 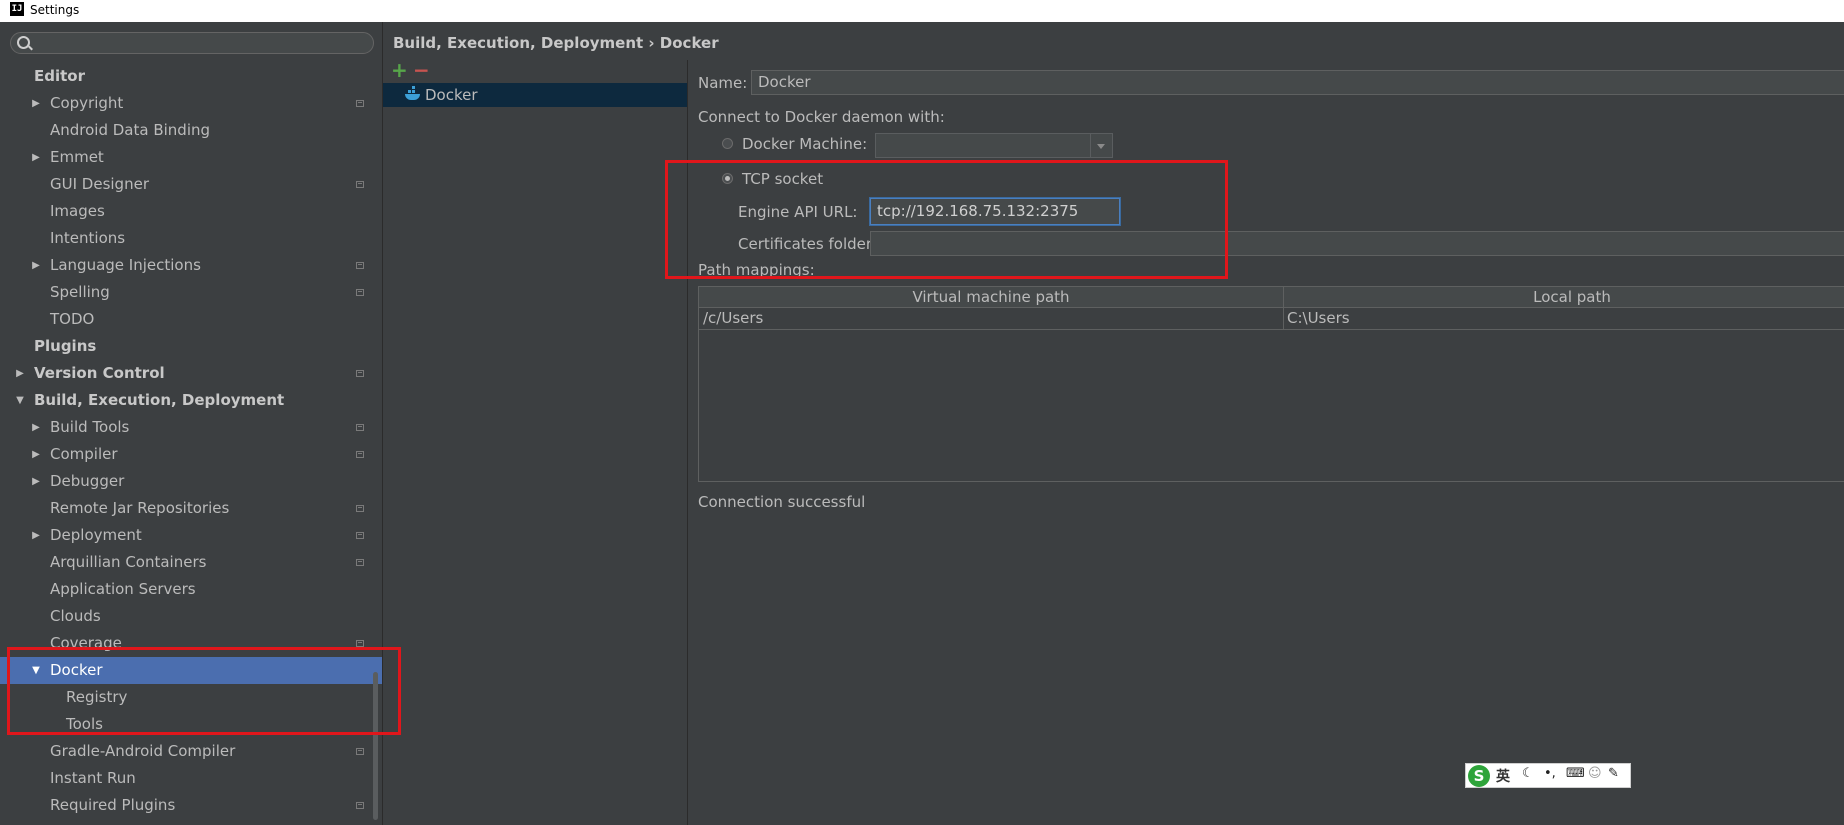 What do you see at coordinates (191, 616) in the screenshot?
I see `sidebar-item-clouds: Clouds` at bounding box center [191, 616].